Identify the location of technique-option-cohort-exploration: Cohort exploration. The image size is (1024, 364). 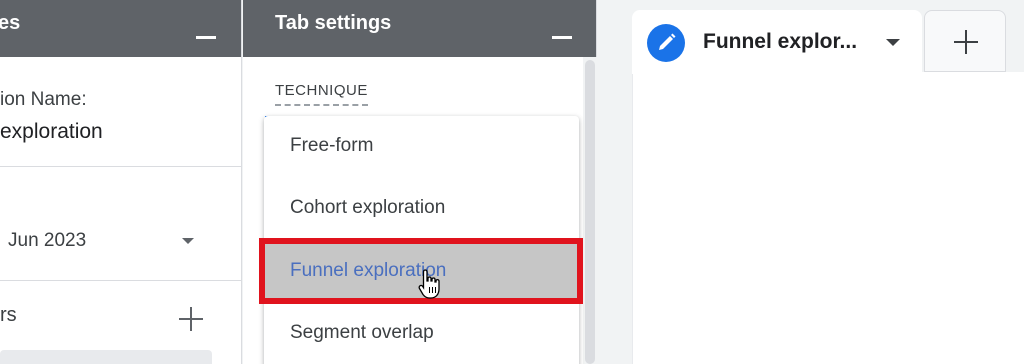
(421, 209).